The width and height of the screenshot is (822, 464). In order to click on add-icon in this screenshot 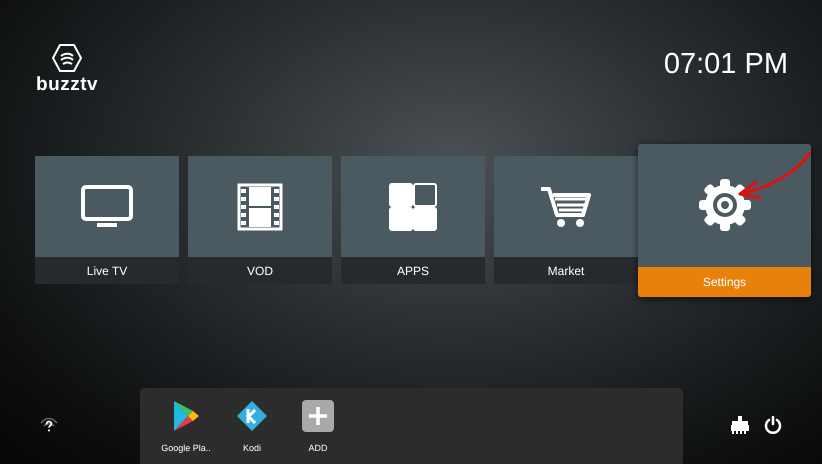, I will do `click(318, 416)`.